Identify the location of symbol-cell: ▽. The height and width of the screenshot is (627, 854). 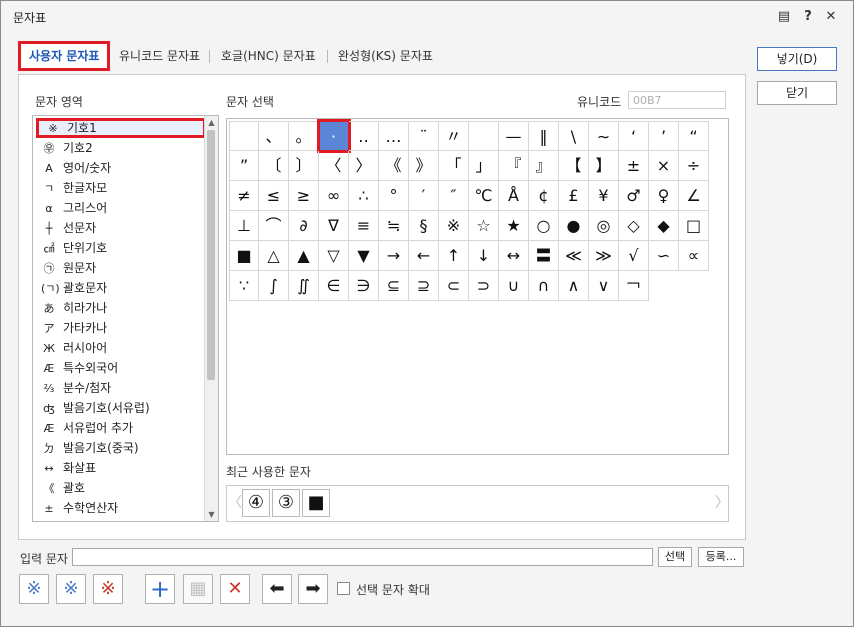
(334, 256).